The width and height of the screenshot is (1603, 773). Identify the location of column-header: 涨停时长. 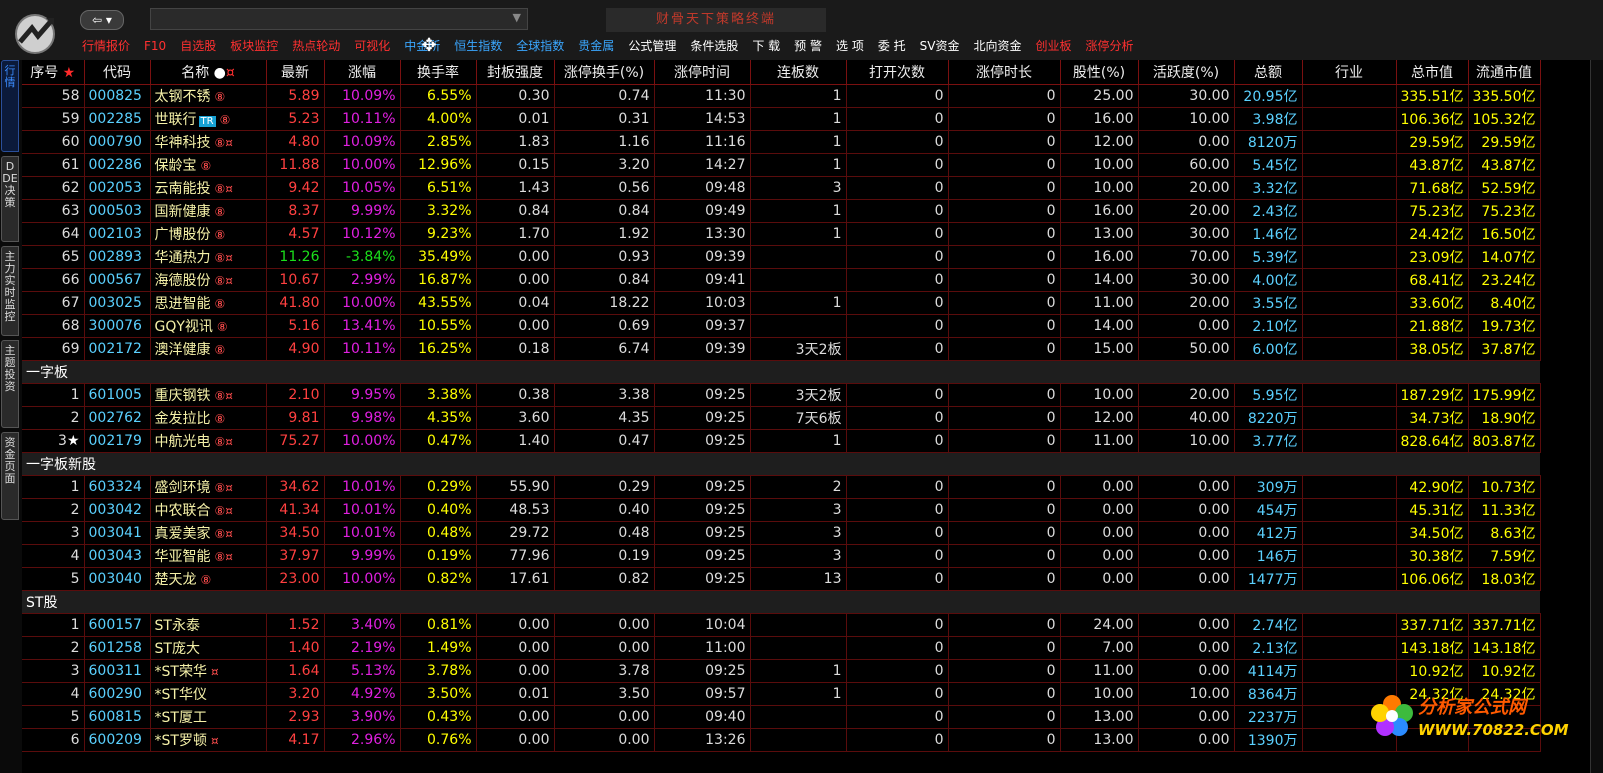
(1004, 72).